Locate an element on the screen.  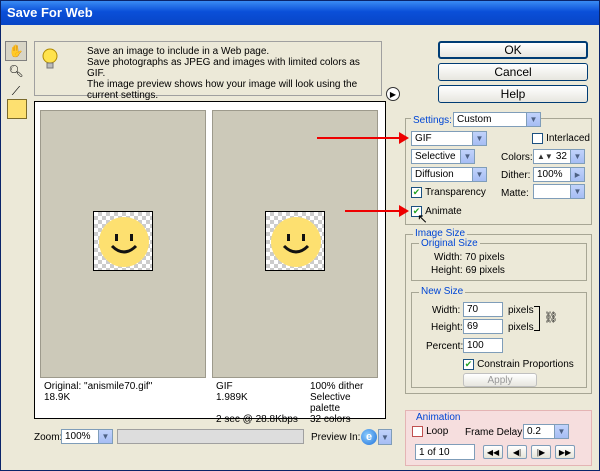
matte-label: Matte: is located at coordinates (515, 193).